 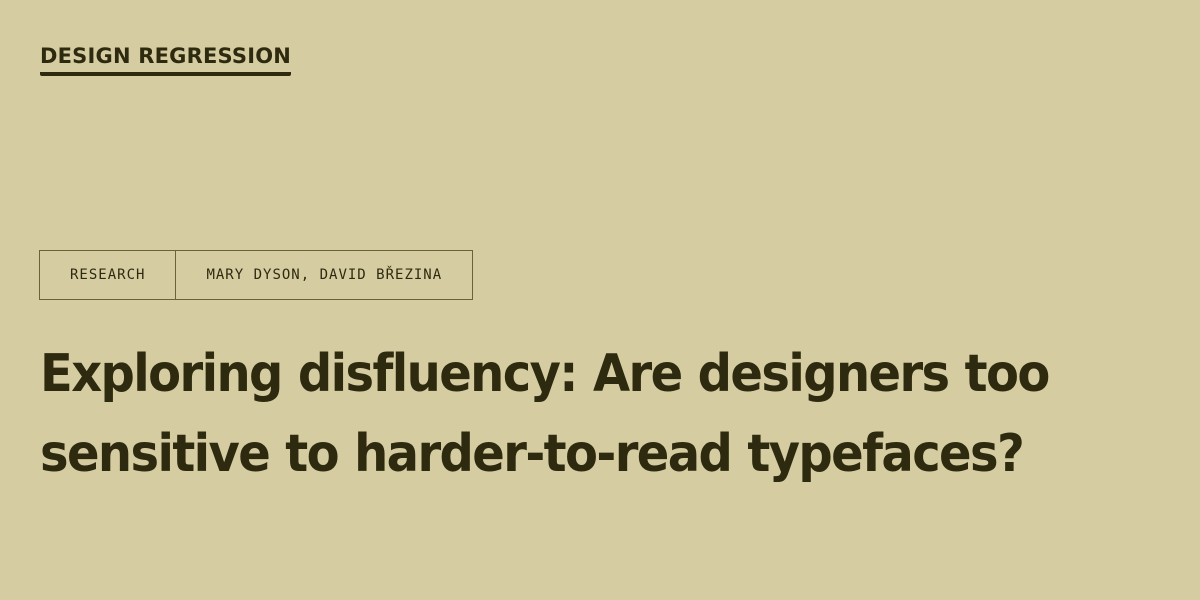 I want to click on article-title-line-1: Exploring disfluency: Are designers too, so click(x=545, y=374).